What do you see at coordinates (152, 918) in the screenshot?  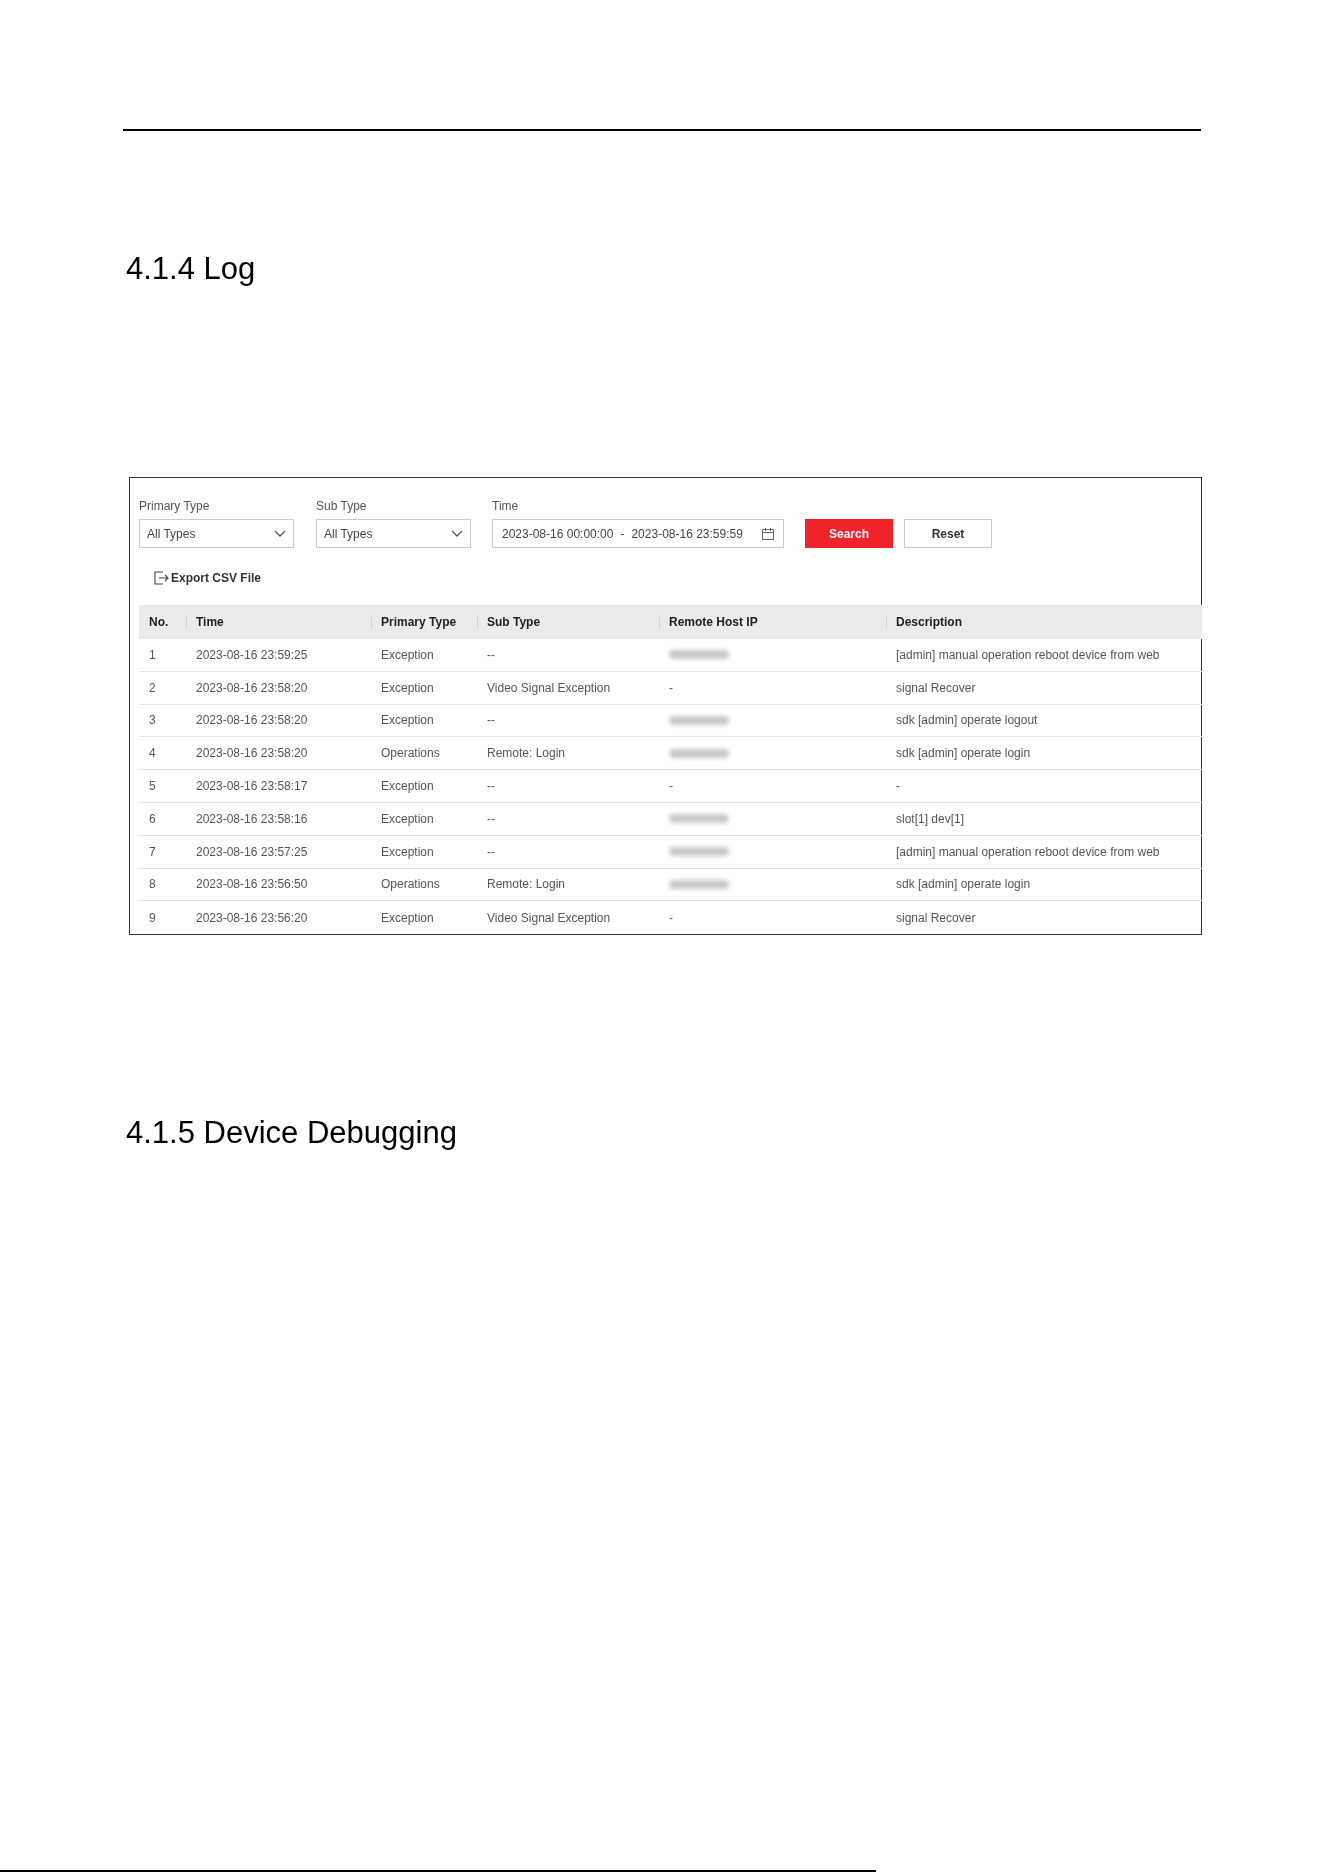 I see `table-cell-text: 9` at bounding box center [152, 918].